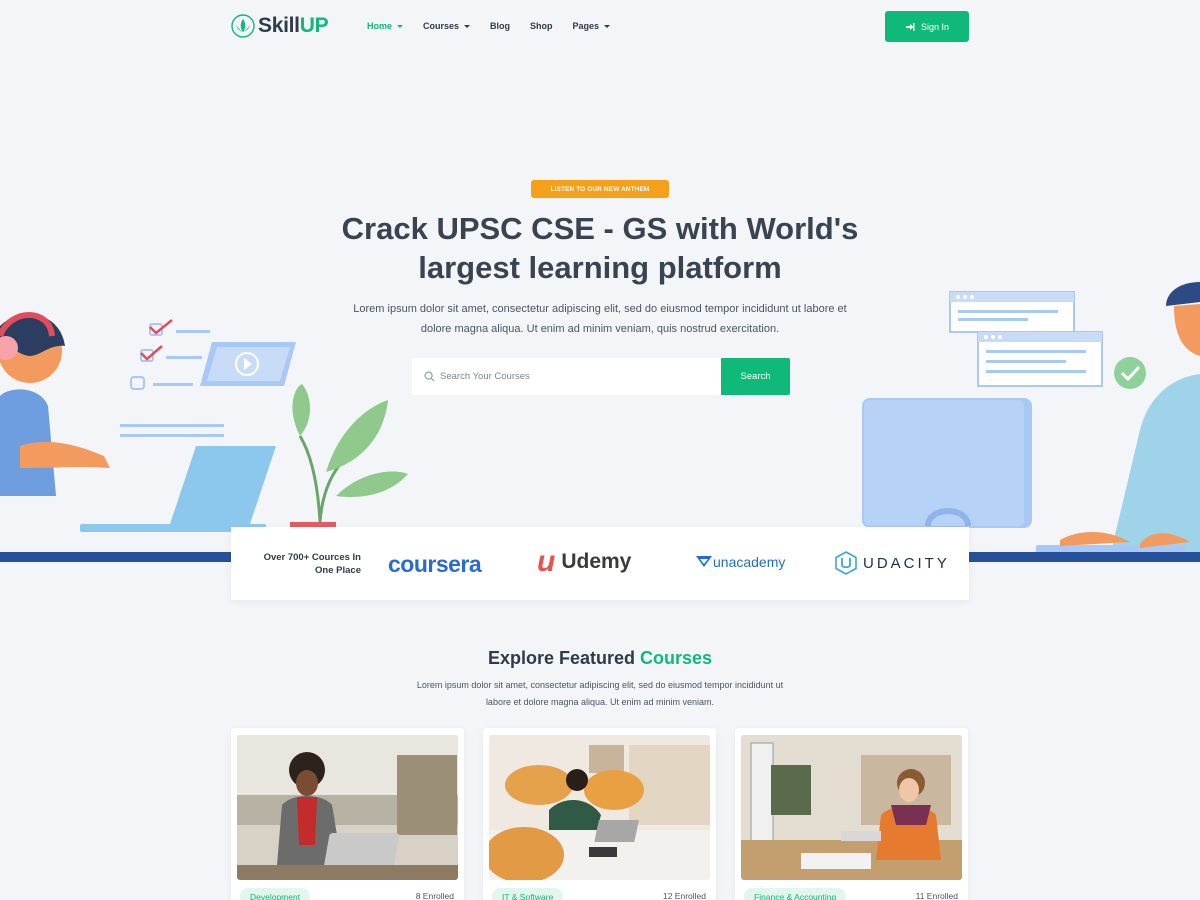  I want to click on sign-in-button: Sign In, so click(927, 26).